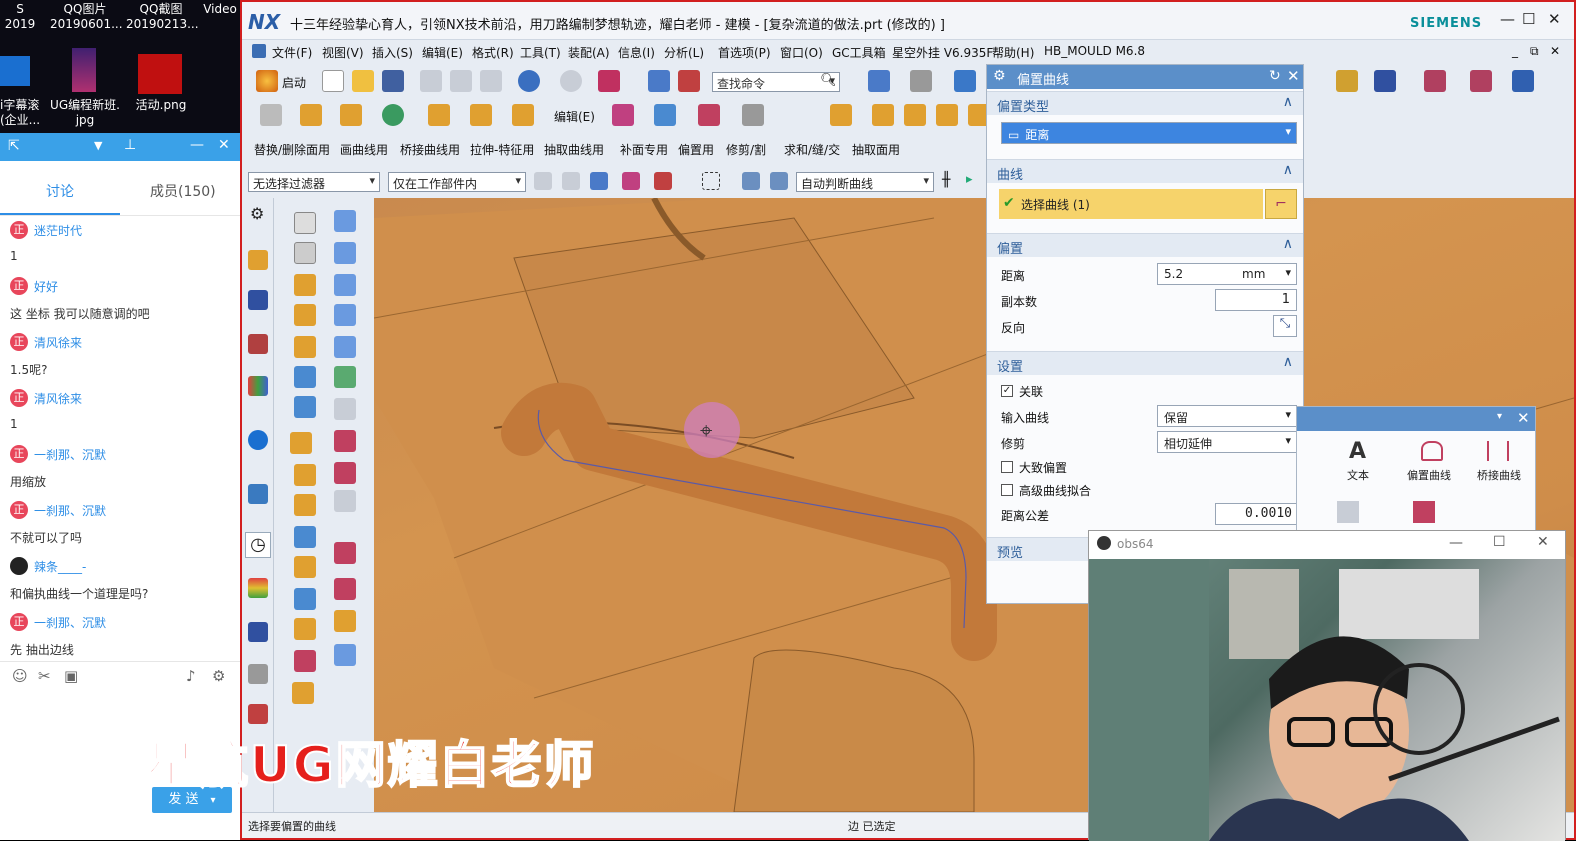  I want to click on settings-icon: ⚙, so click(218, 676).